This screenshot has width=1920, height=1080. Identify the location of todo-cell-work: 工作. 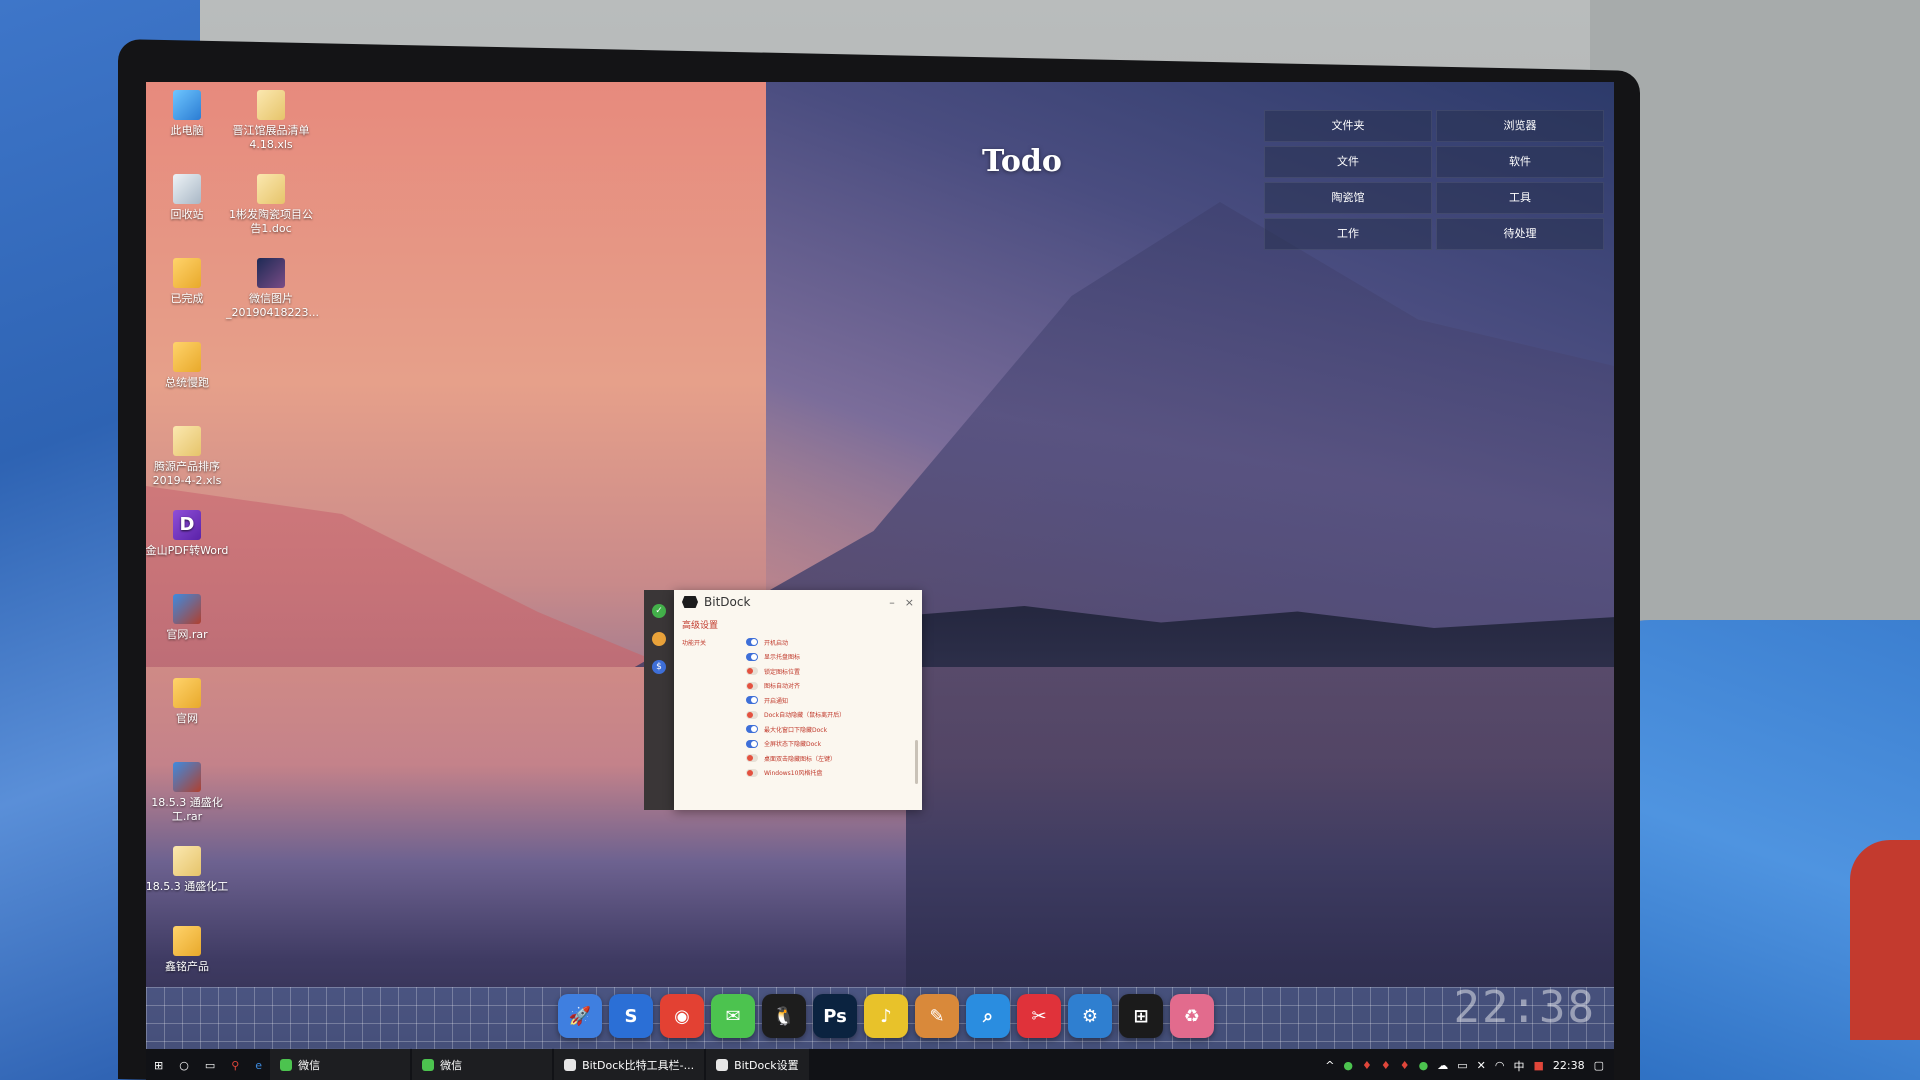
(1348, 234).